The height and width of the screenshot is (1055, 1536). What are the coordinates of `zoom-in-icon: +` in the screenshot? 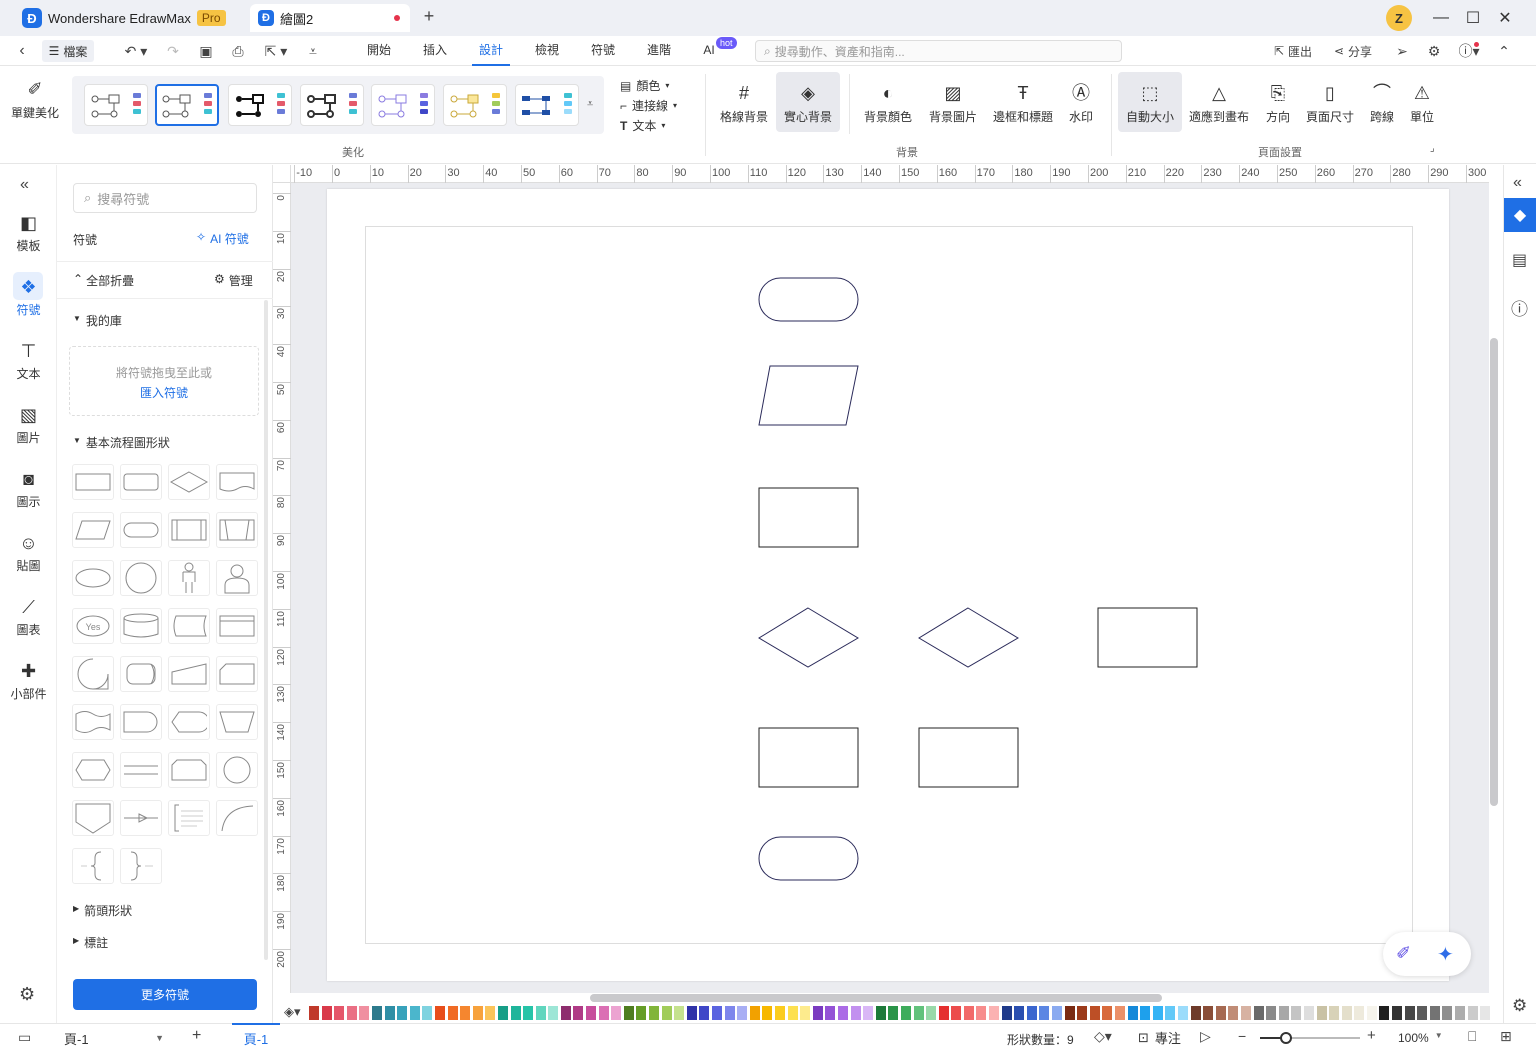 It's located at (1371, 1035).